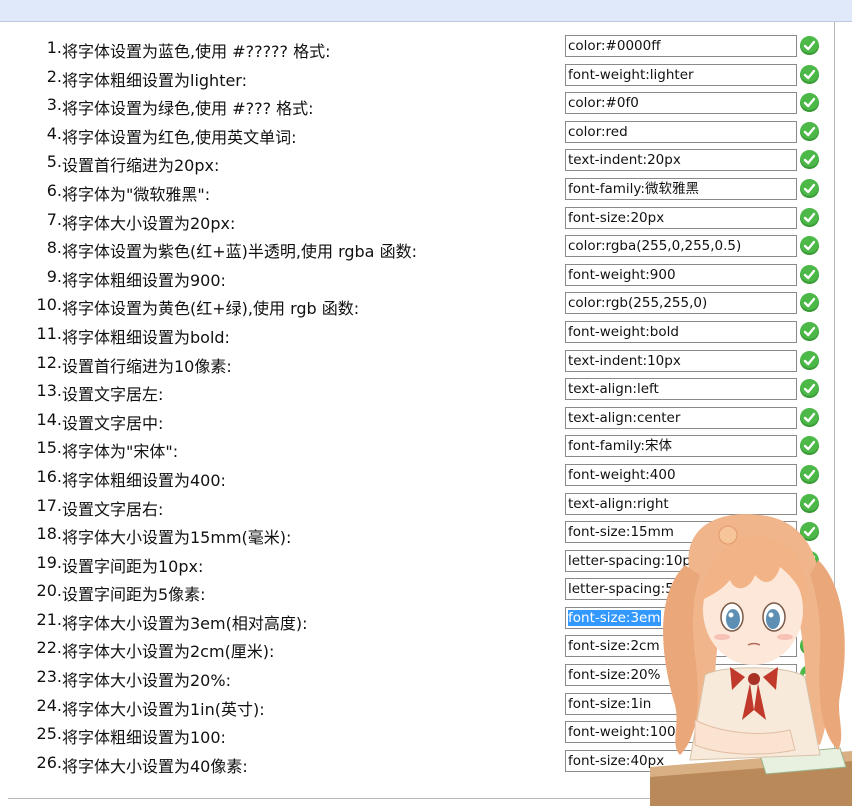  Describe the element at coordinates (149, 223) in the screenshot. I see `exercise-question: 将字体大小设置为20px:` at that location.